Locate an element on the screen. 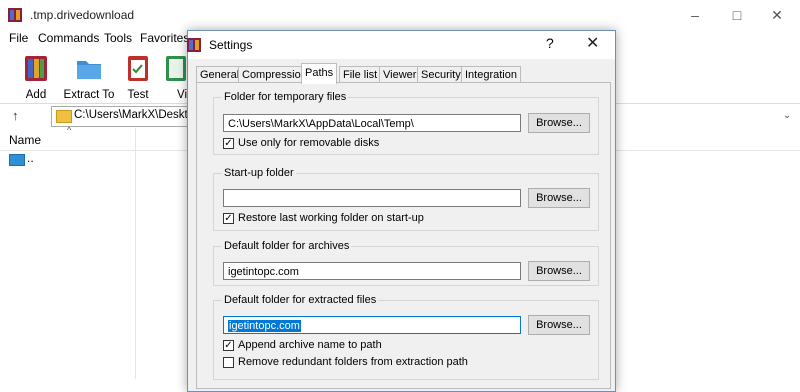  toolbar-test-button: Test is located at coordinates (138, 76).